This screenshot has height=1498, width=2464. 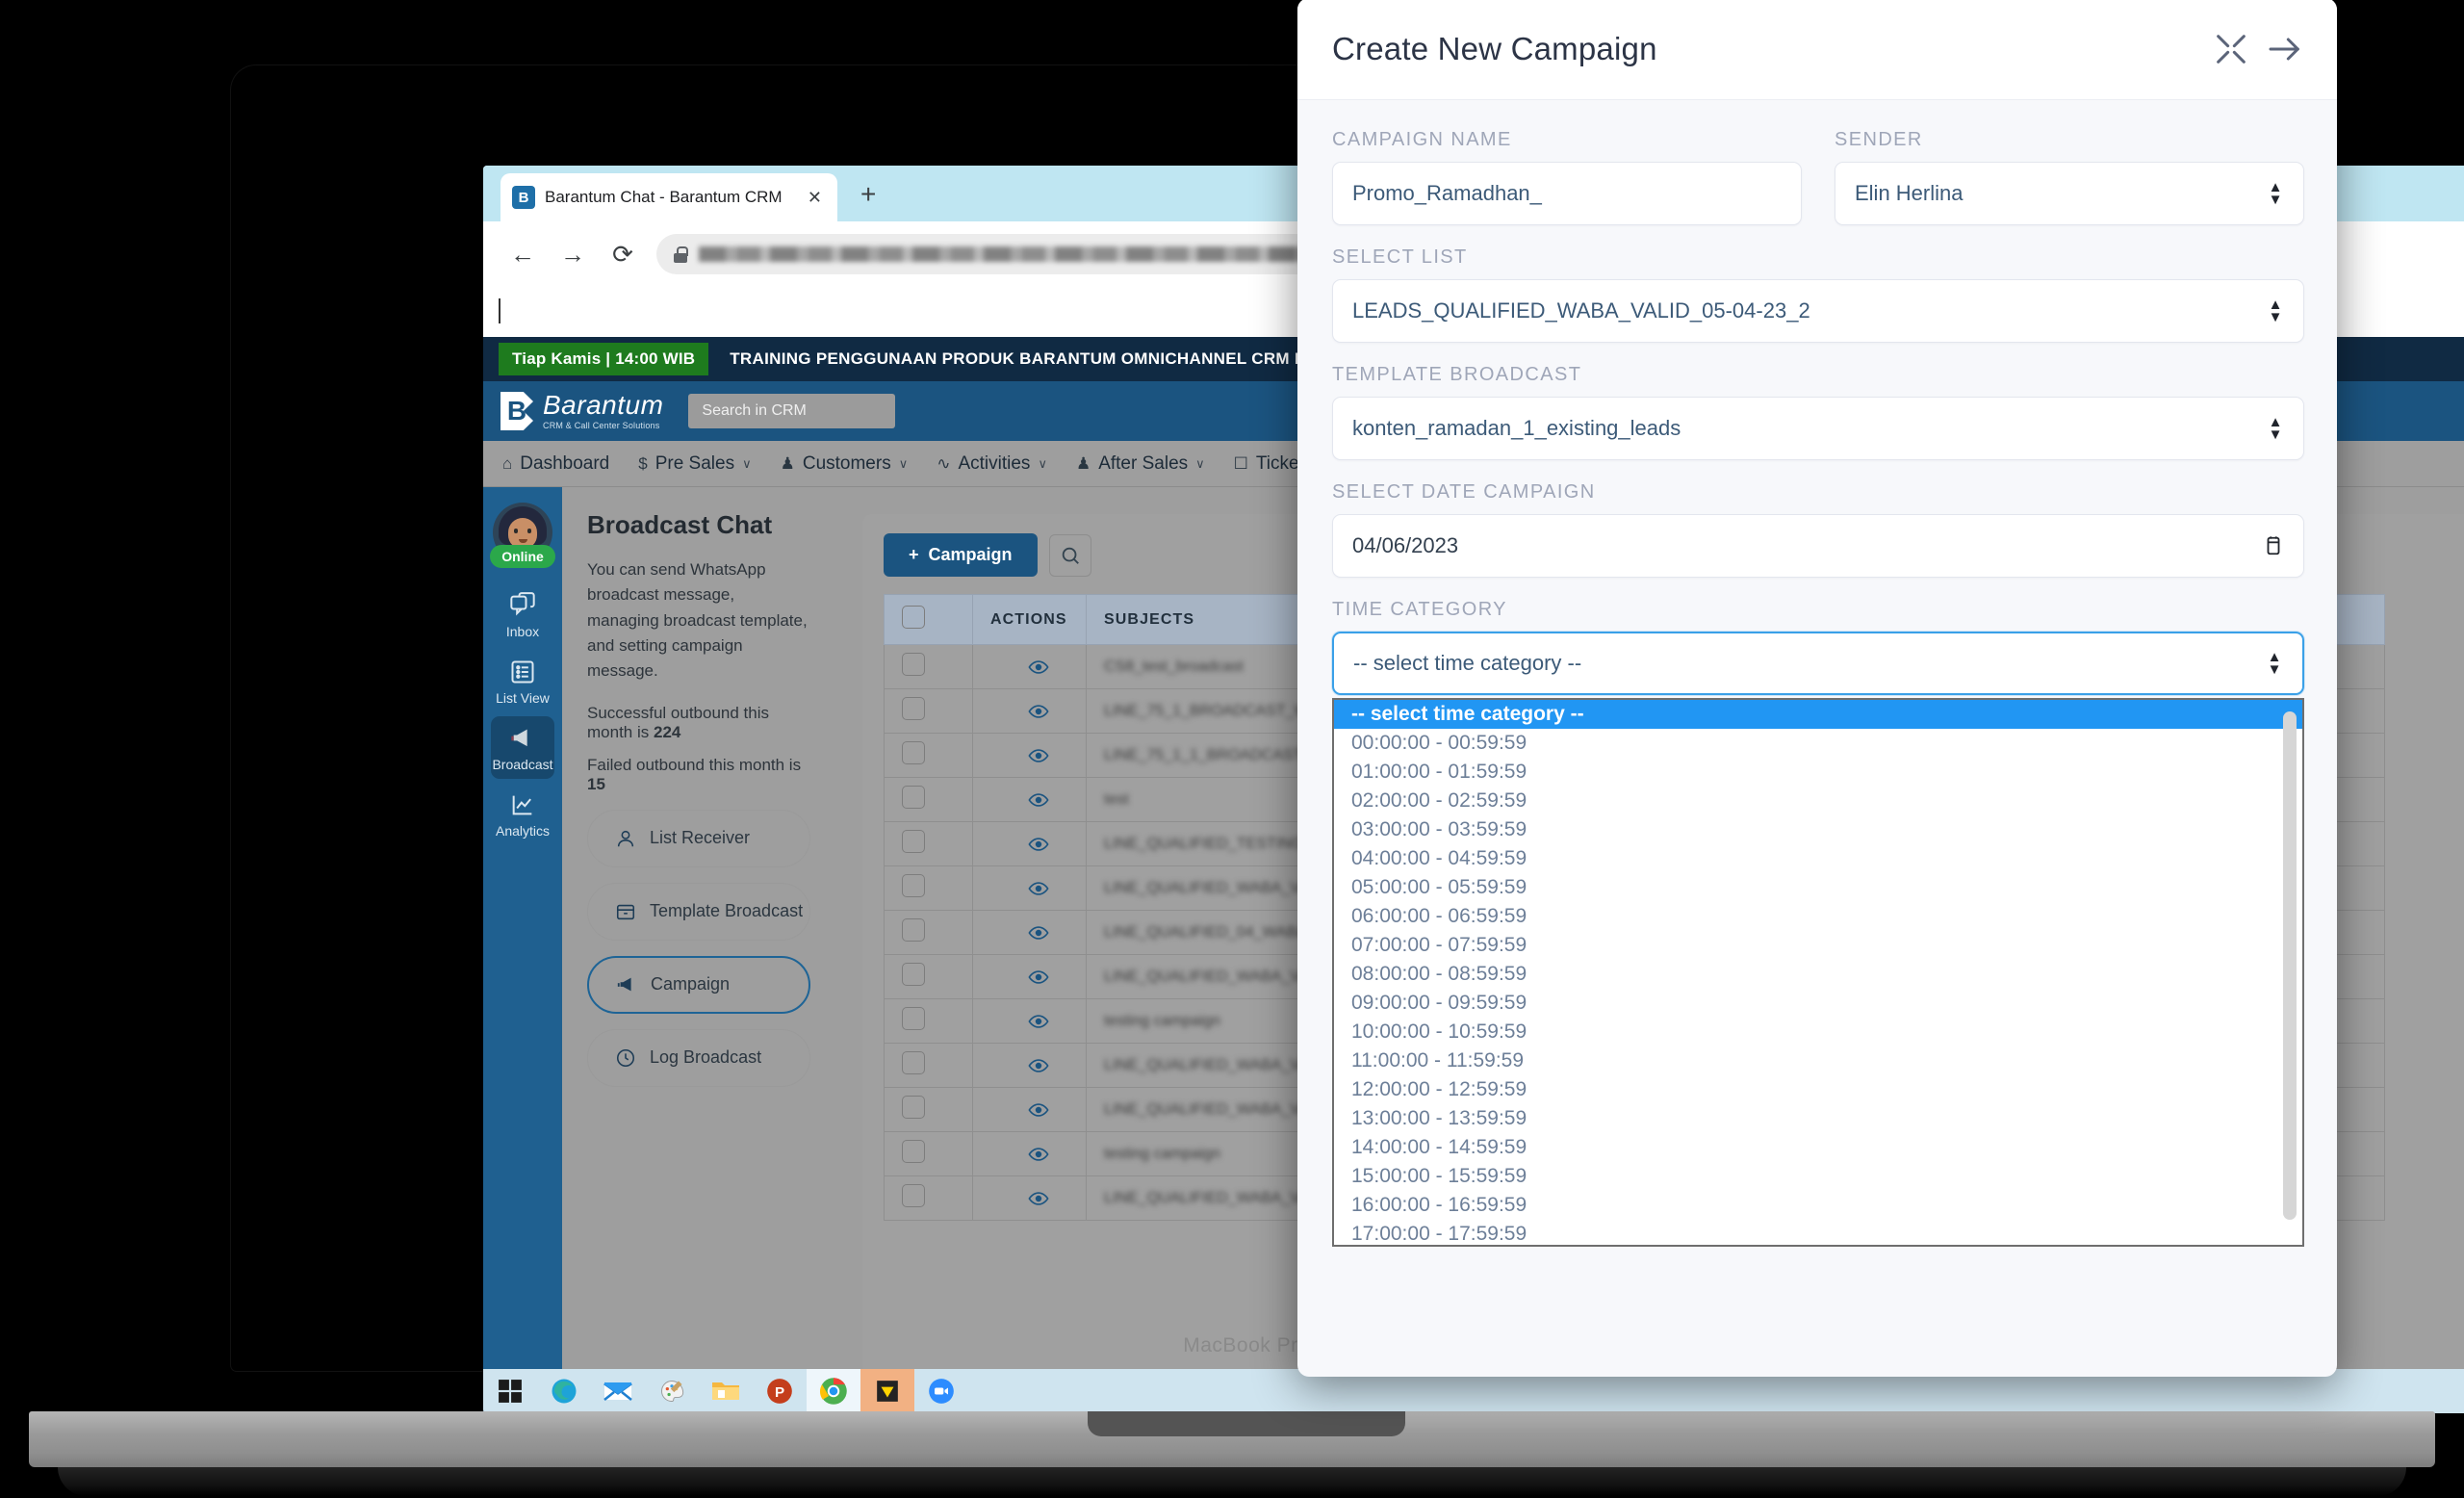 What do you see at coordinates (2285, 49) in the screenshot?
I see `arrow-right-icon` at bounding box center [2285, 49].